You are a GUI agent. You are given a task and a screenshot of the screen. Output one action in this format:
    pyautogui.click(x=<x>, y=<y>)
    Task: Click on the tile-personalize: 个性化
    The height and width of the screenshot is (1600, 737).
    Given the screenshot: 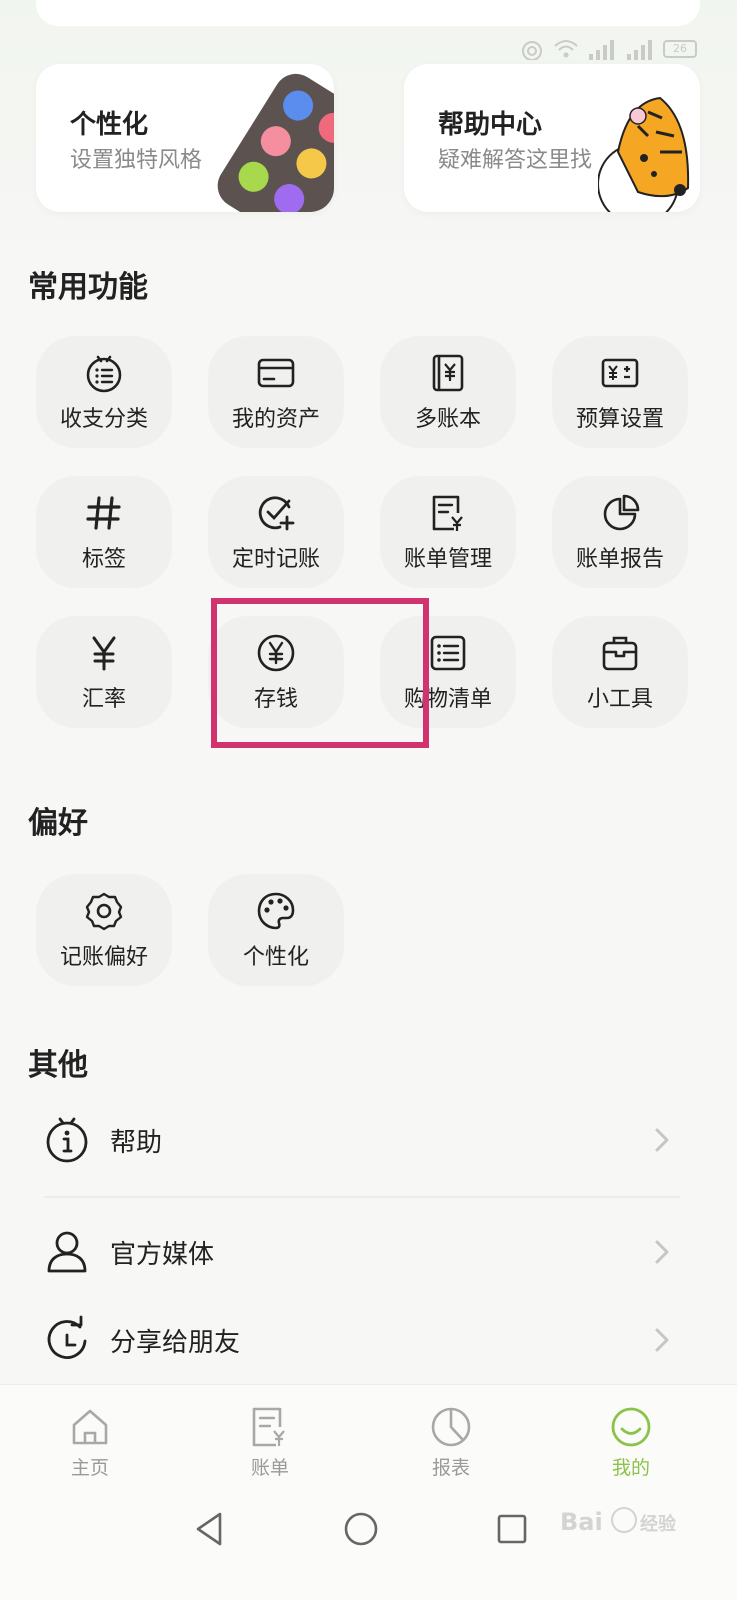 What is the action you would take?
    pyautogui.click(x=276, y=930)
    